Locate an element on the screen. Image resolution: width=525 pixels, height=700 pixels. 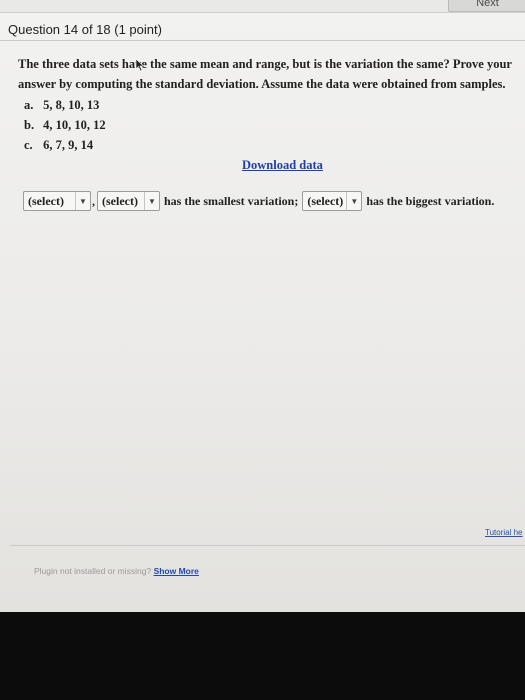
dataset-c: c. 6, 7, 9, 14 is located at coordinates (58, 145).